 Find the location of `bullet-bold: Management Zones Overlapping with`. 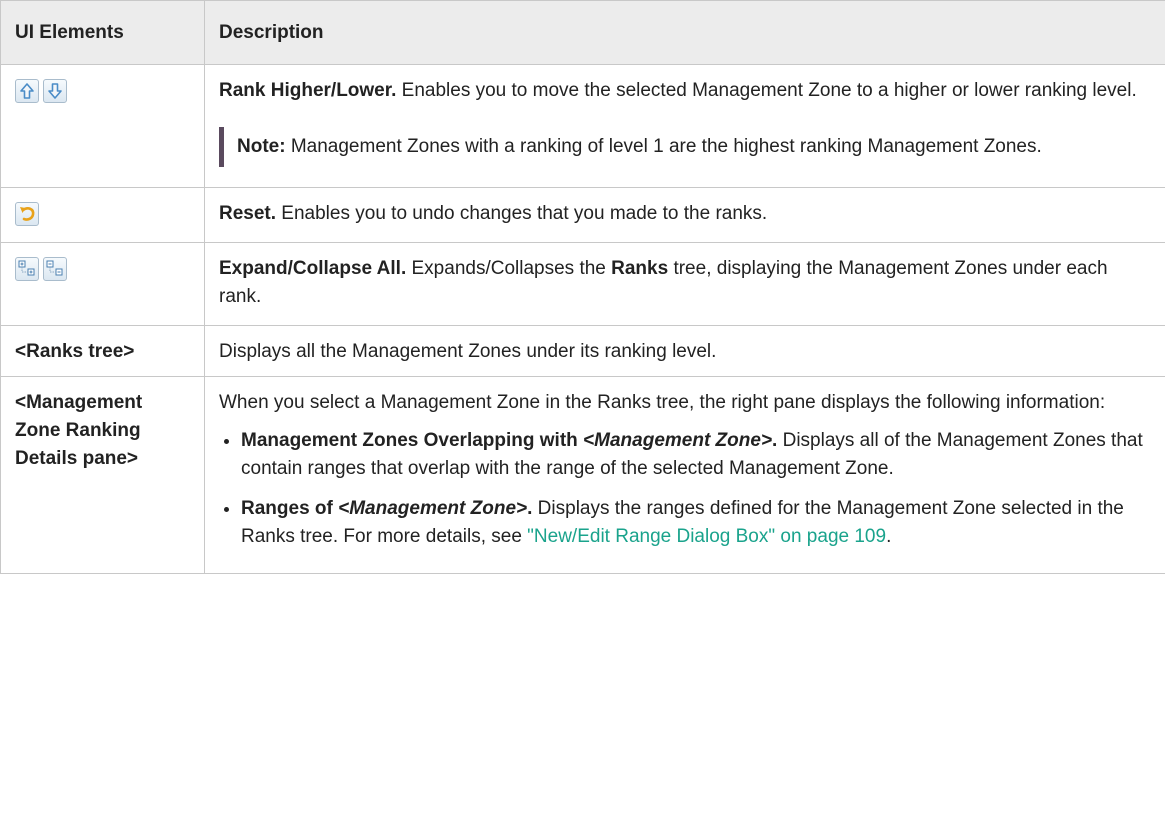

bullet-bold: Management Zones Overlapping with is located at coordinates (412, 440).